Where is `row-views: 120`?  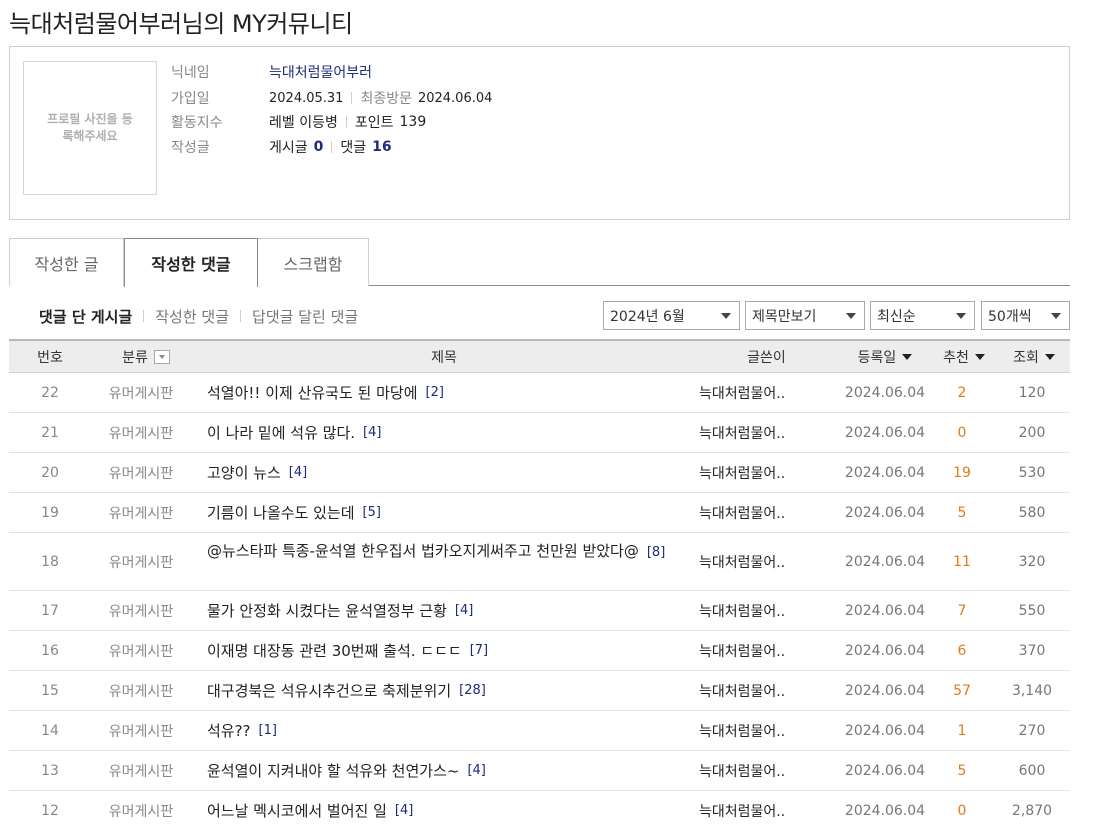 row-views: 120 is located at coordinates (1032, 392).